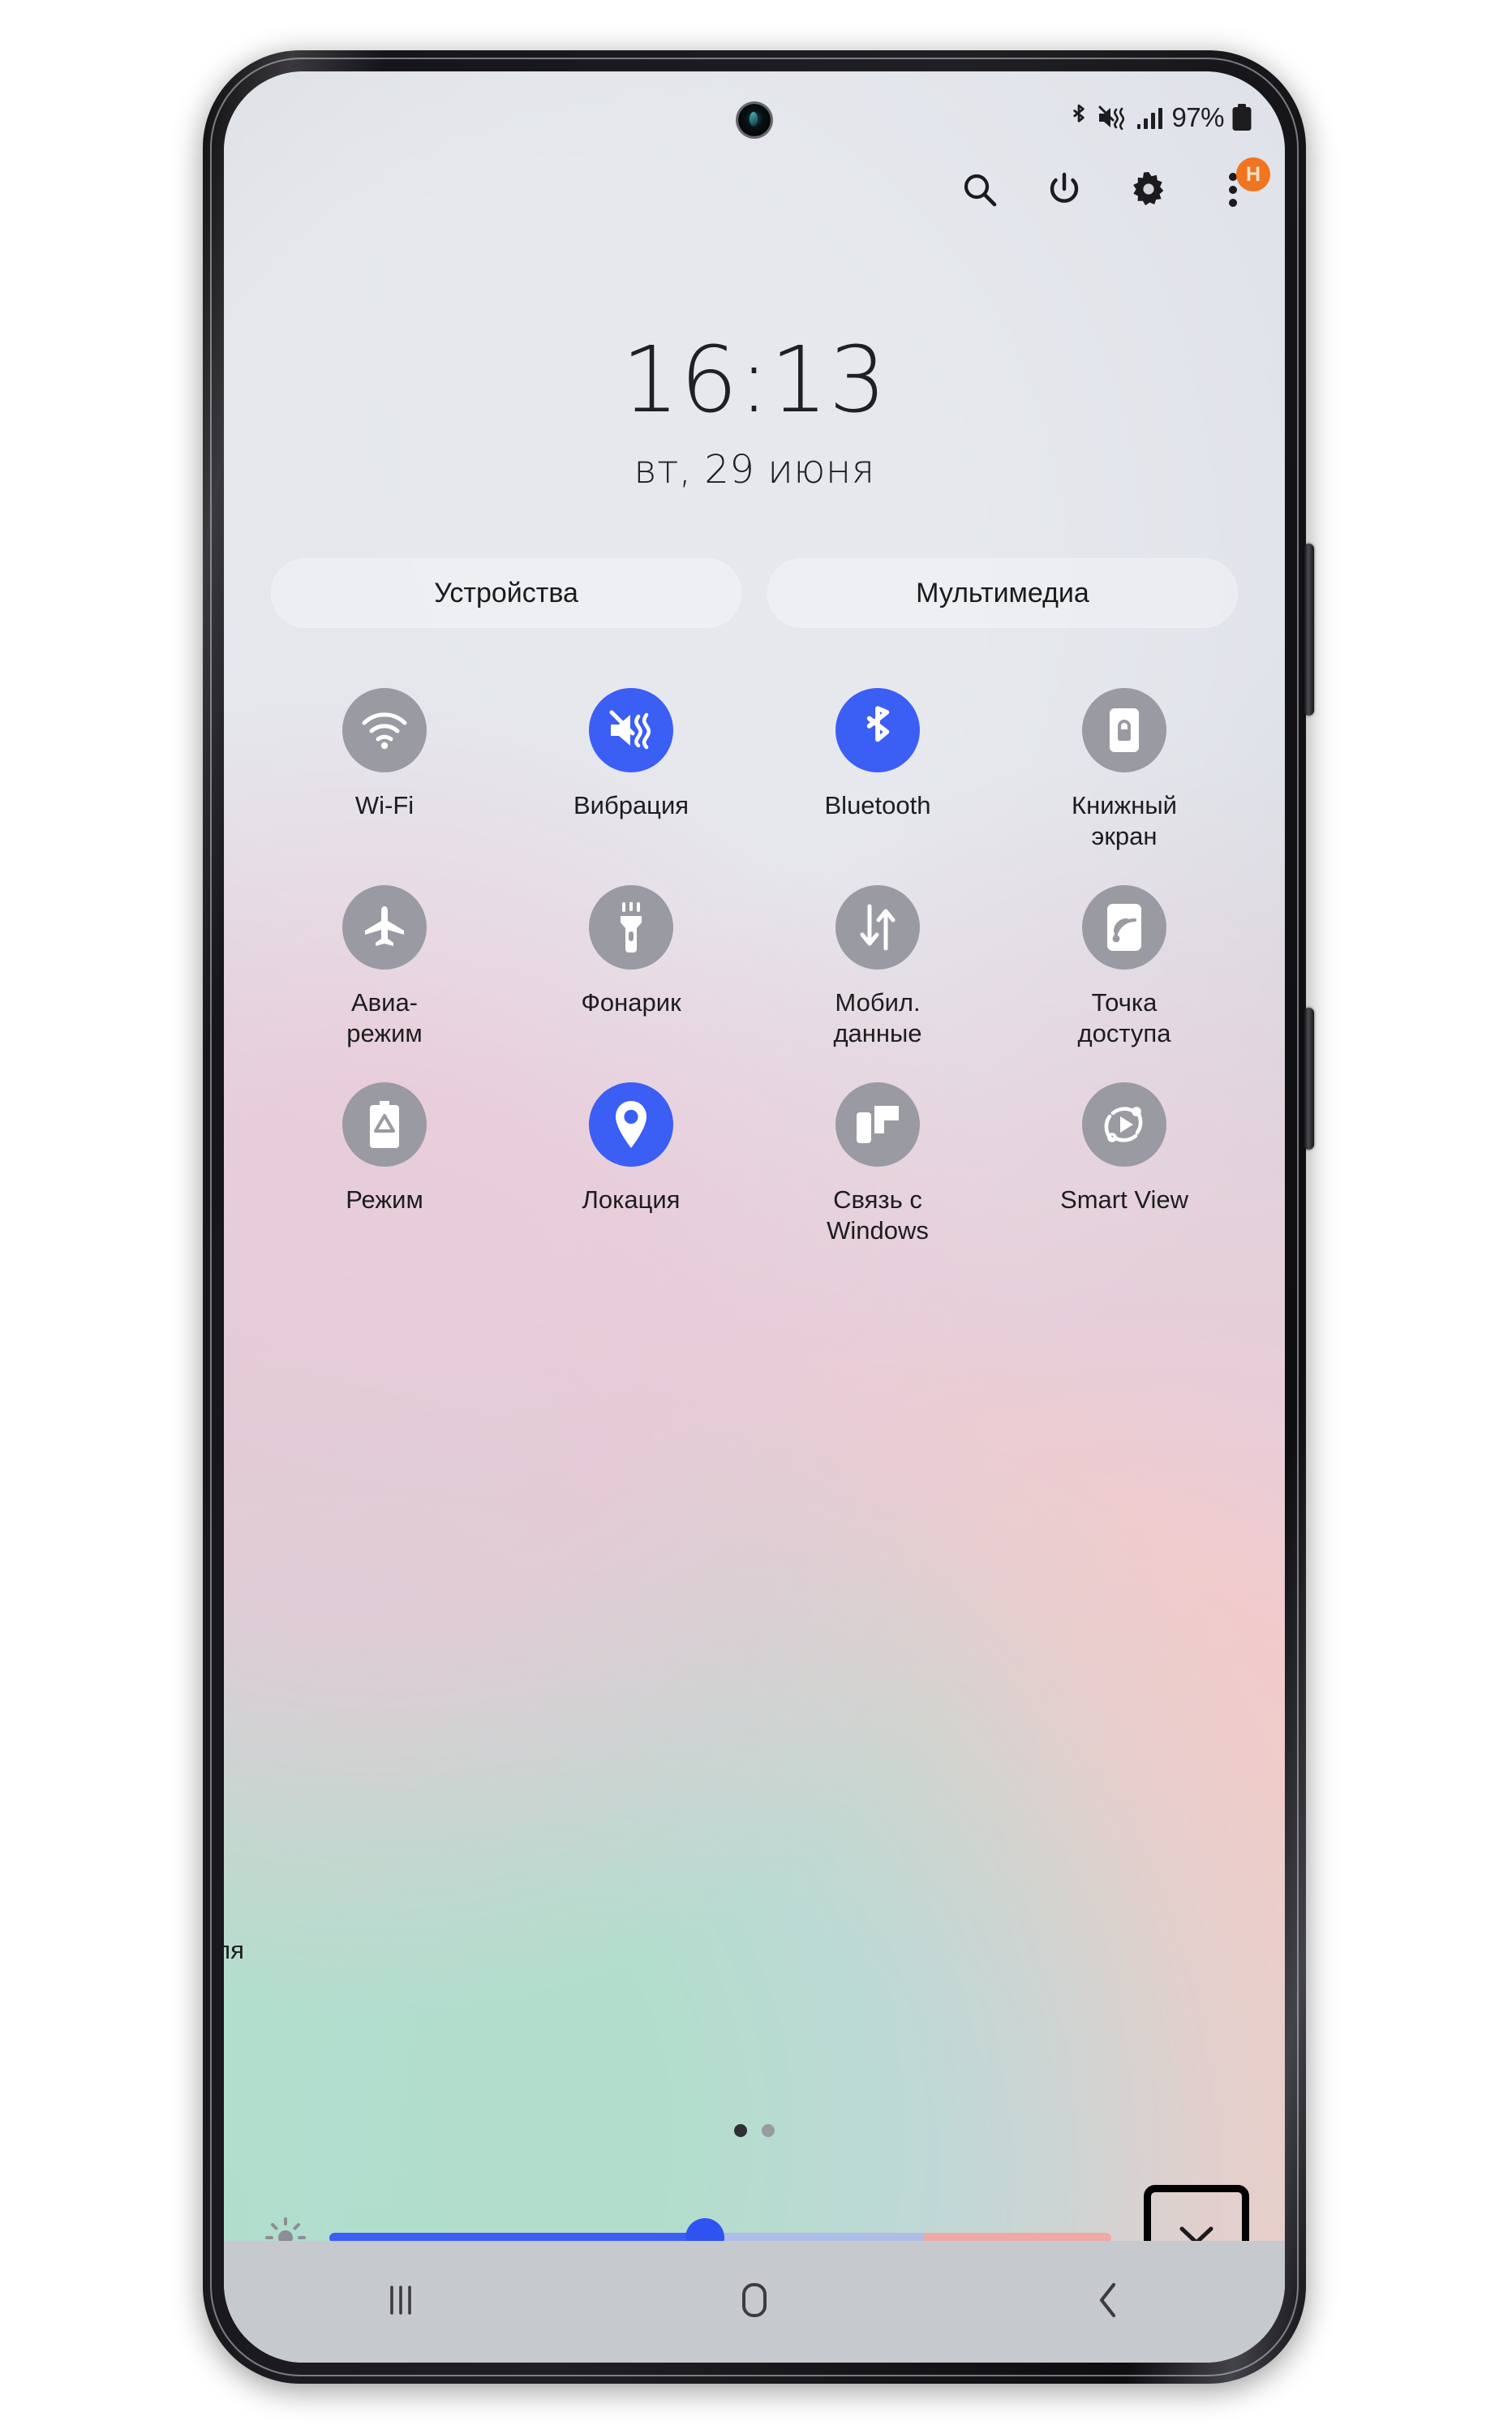  I want to click on recents-button, so click(400, 2301).